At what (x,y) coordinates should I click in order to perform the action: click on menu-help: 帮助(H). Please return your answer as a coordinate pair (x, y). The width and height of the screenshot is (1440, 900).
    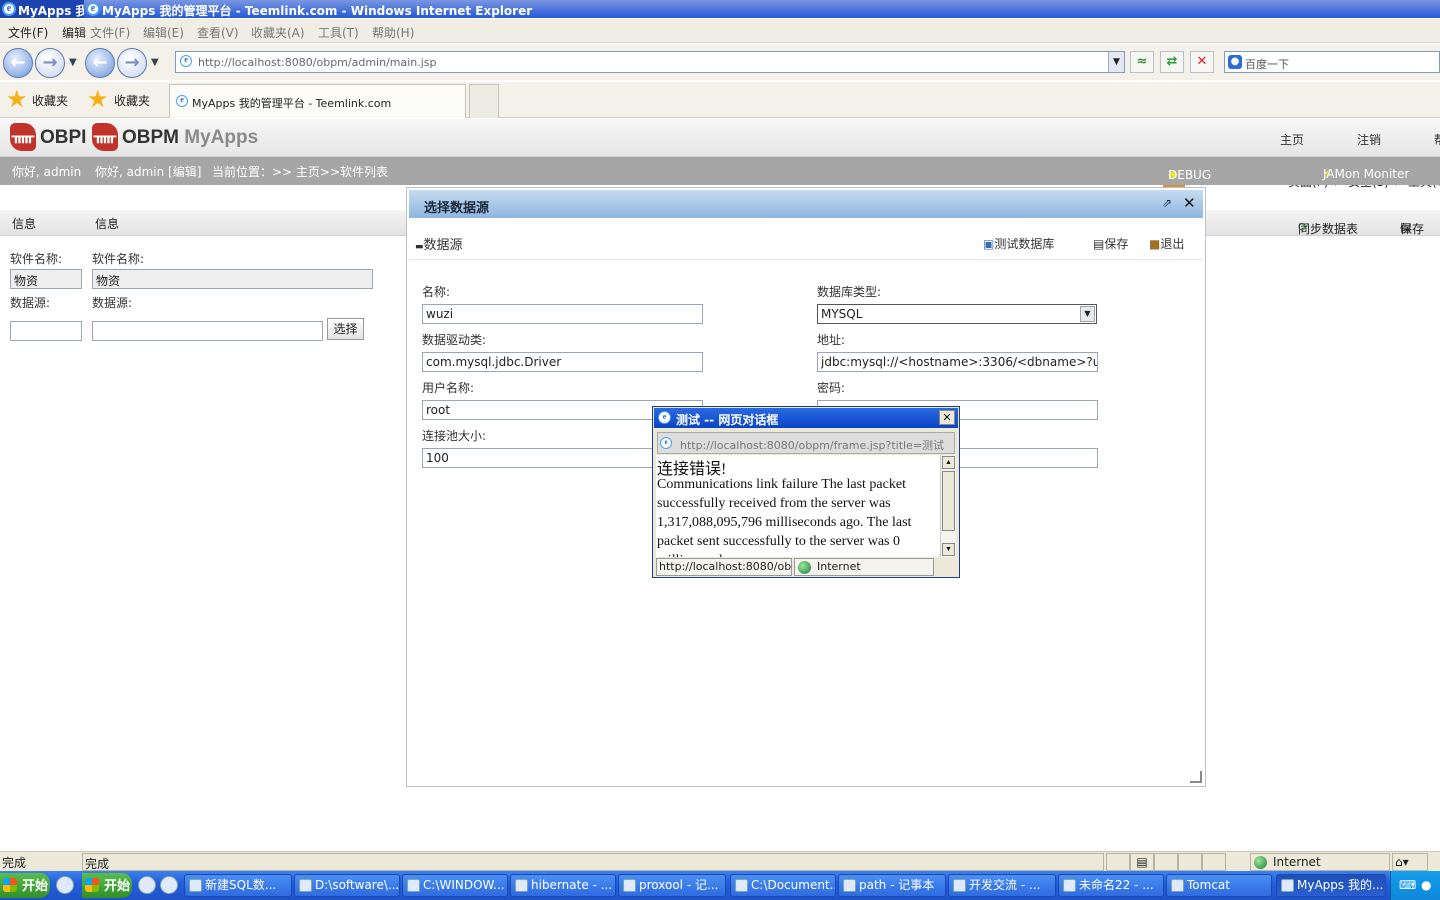
    Looking at the image, I should click on (393, 32).